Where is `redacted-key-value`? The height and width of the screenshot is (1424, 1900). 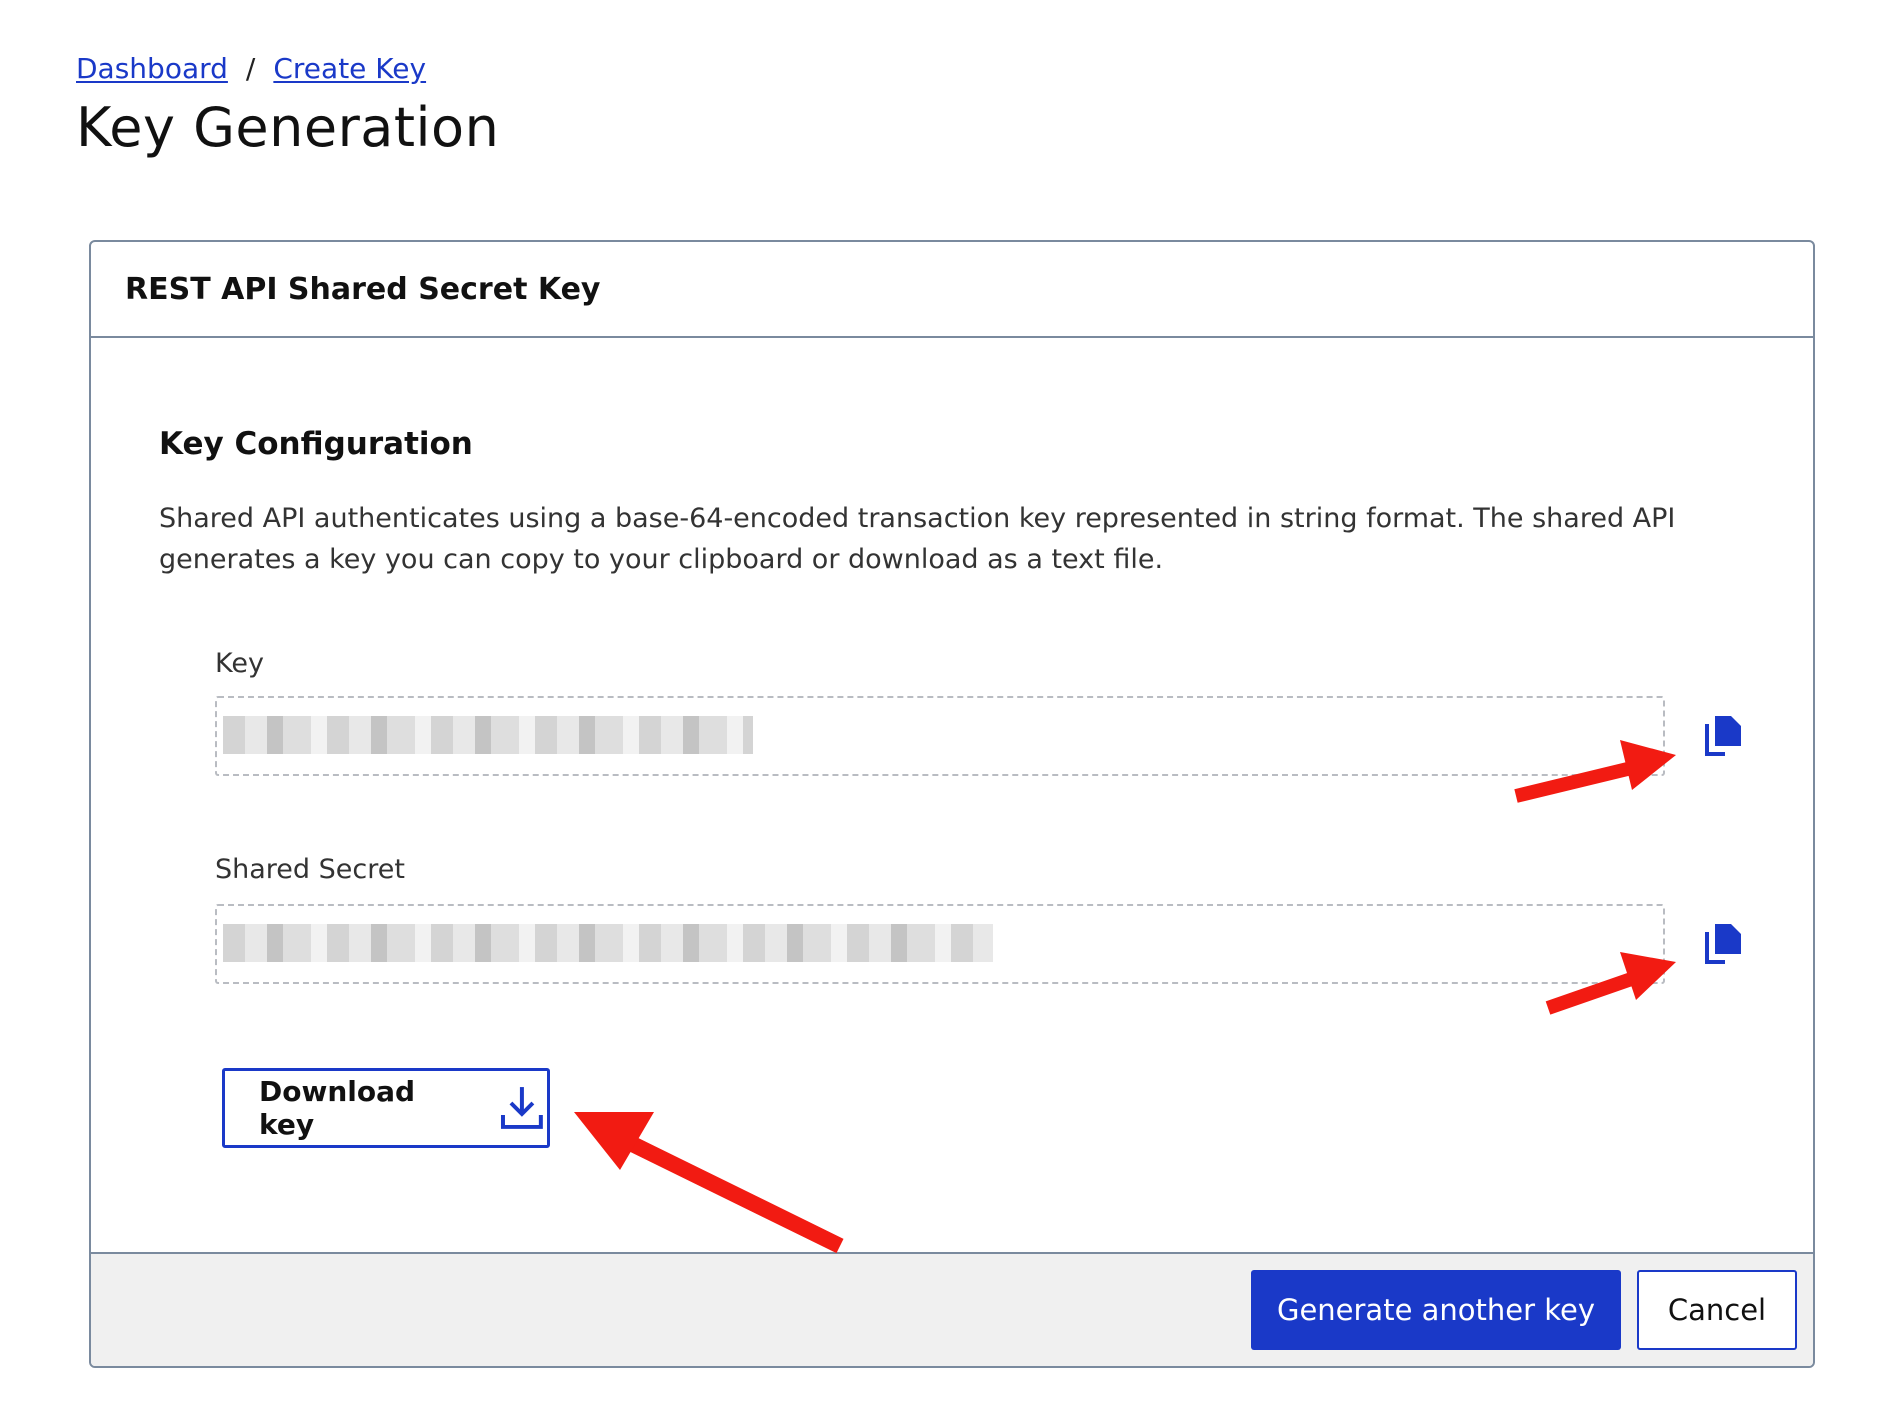 redacted-key-value is located at coordinates (488, 735).